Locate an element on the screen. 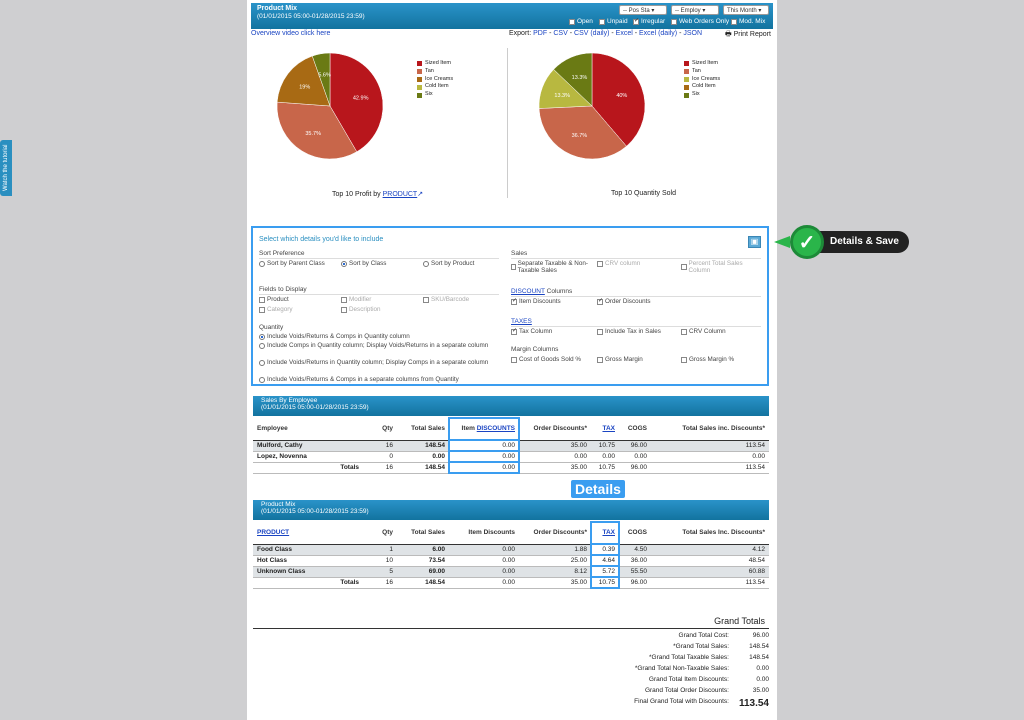 Image resolution: width=1024 pixels, height=720 pixels. sort-product-radio: Sort by Product is located at coordinates (448, 263).